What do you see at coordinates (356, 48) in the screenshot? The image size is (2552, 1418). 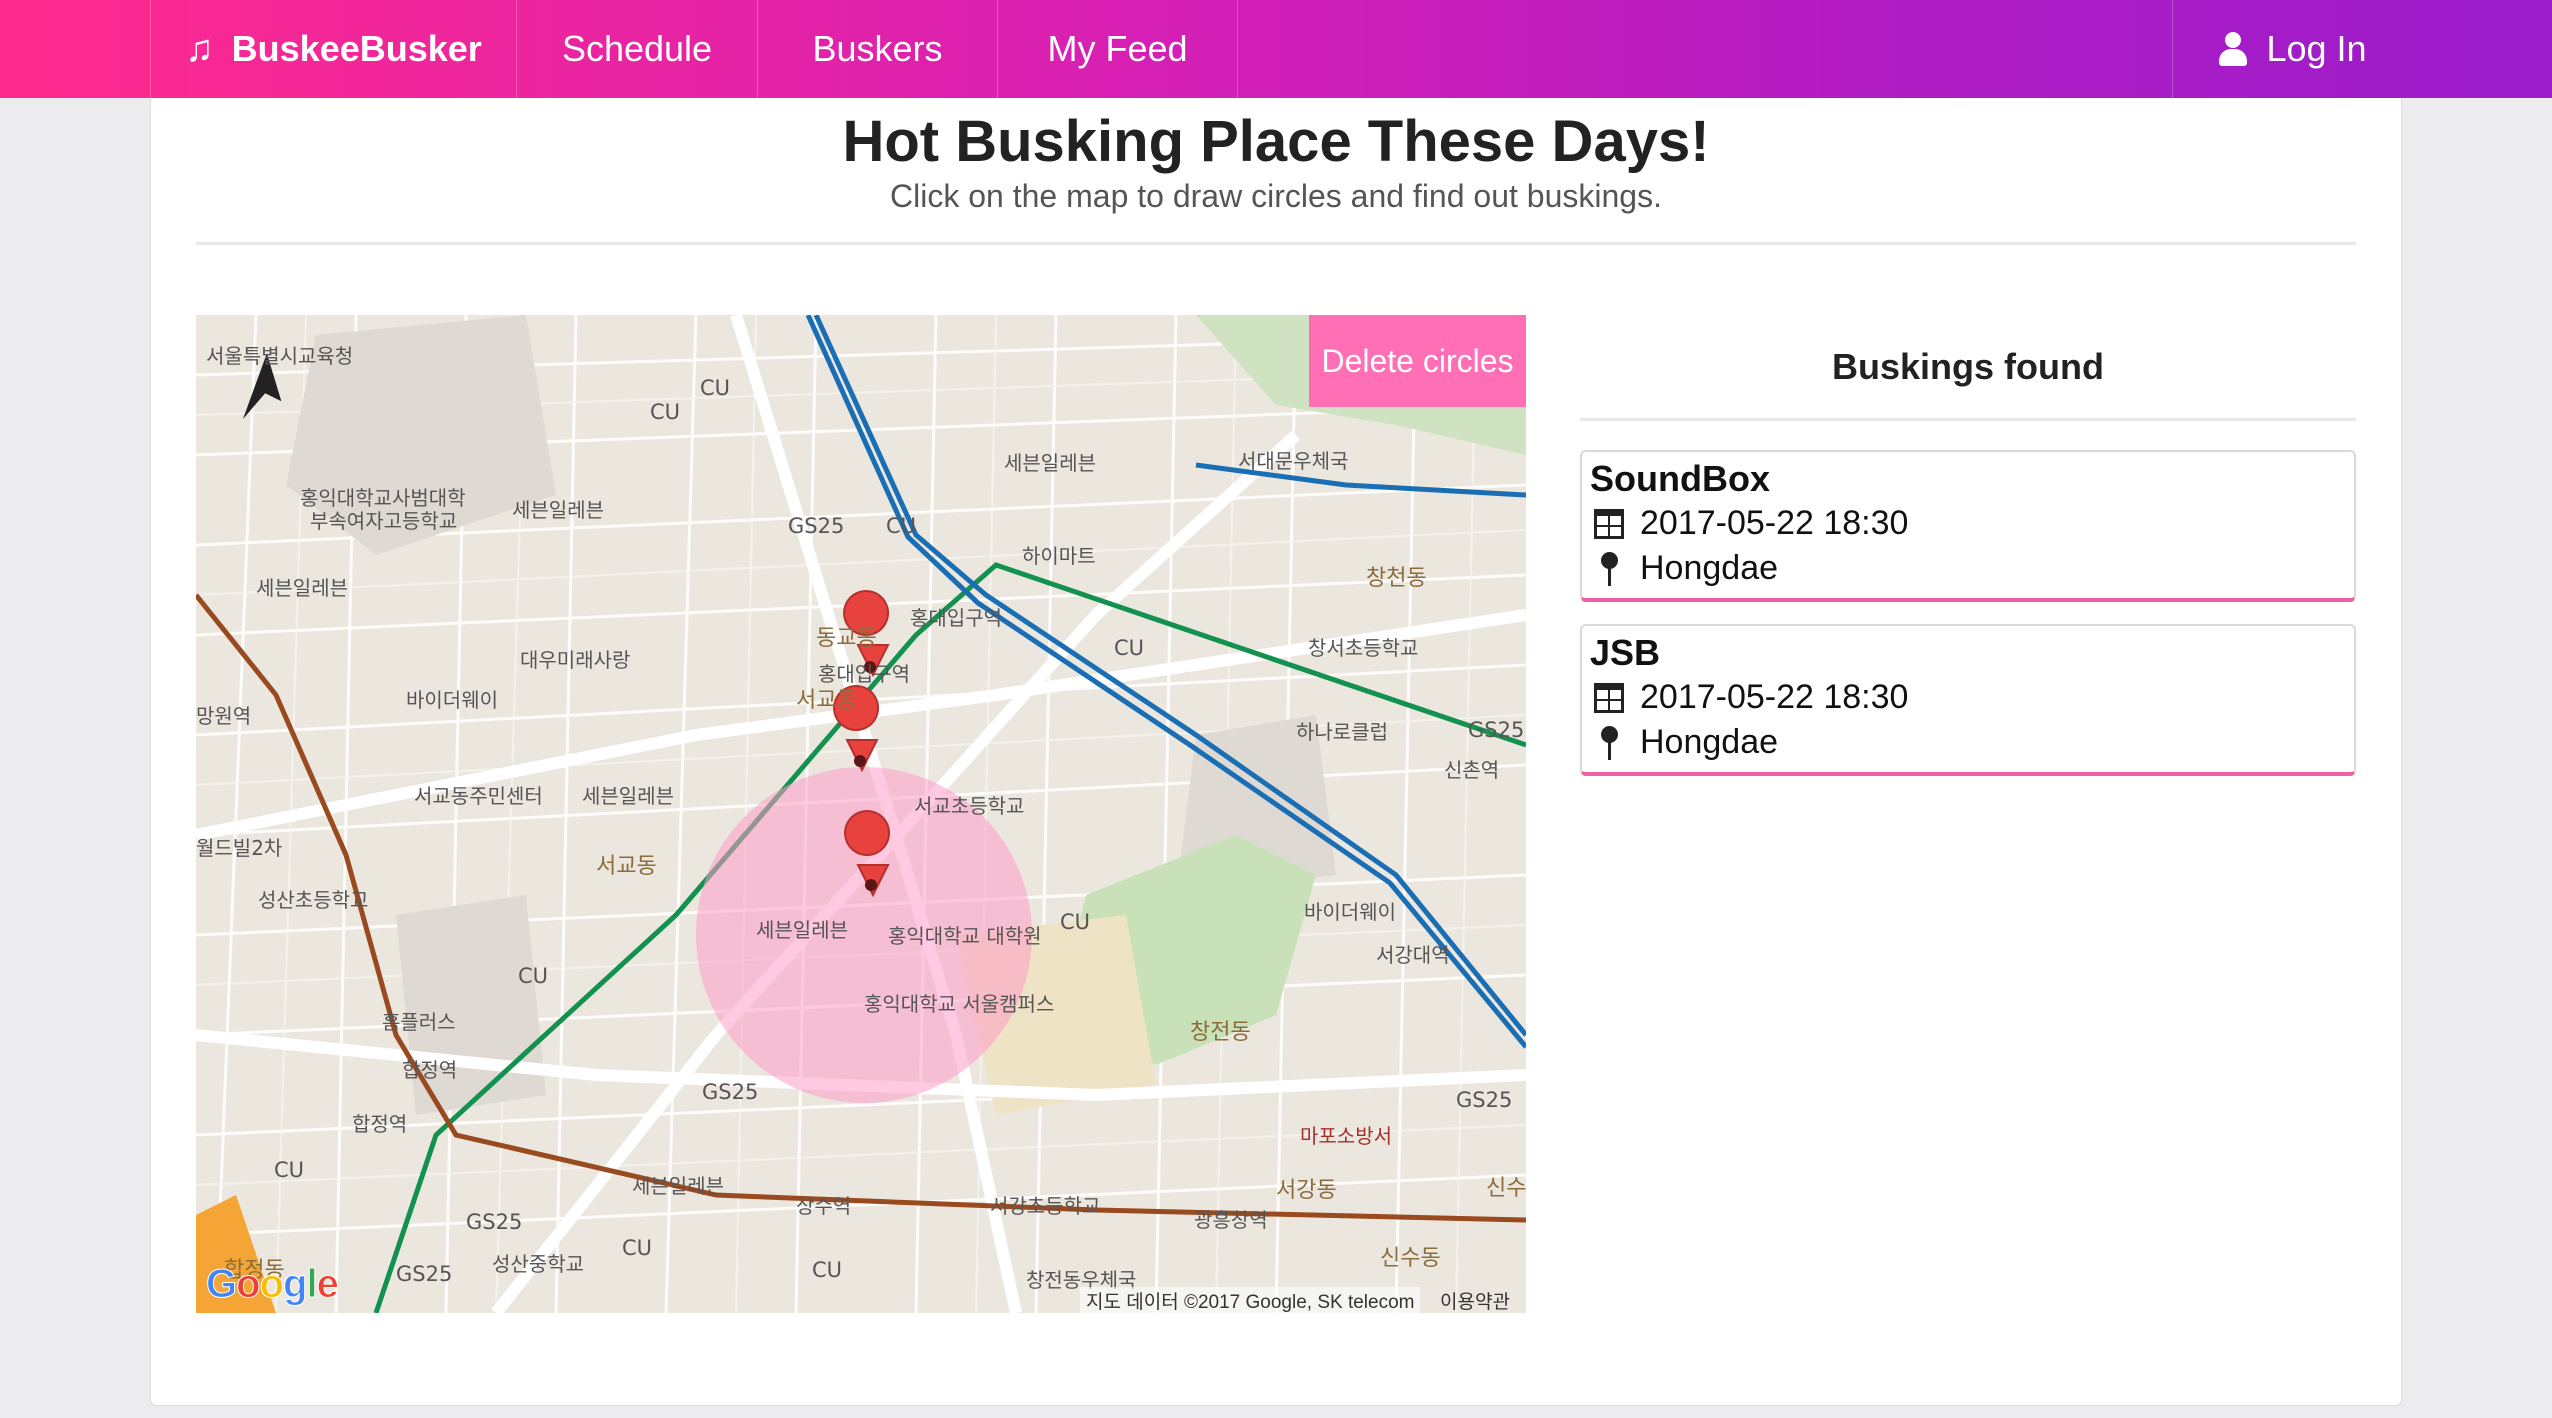 I see `brand-label: BuskeeBusker` at bounding box center [356, 48].